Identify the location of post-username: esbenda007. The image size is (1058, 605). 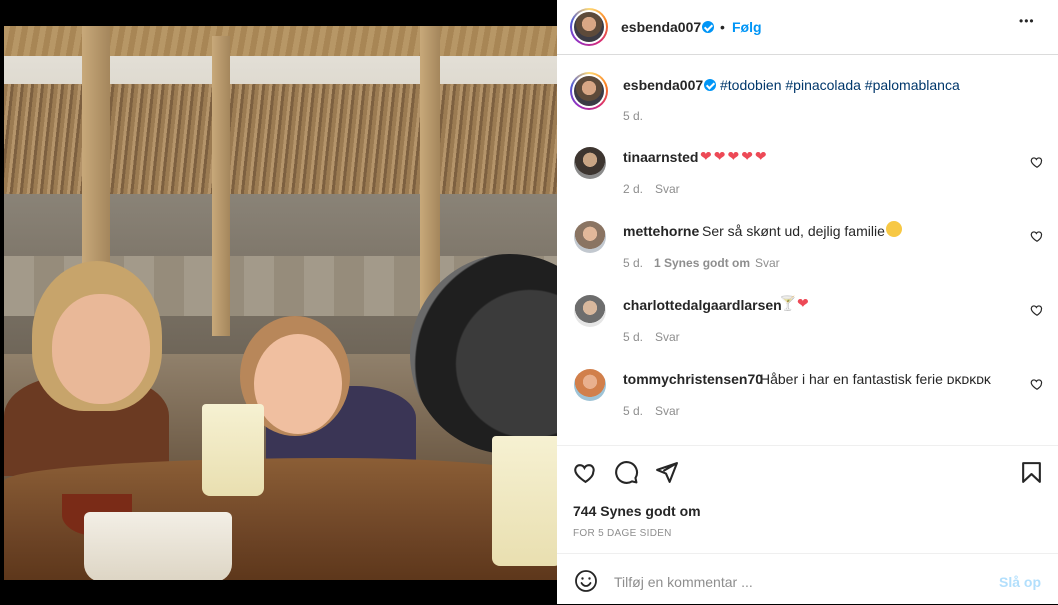
(661, 27).